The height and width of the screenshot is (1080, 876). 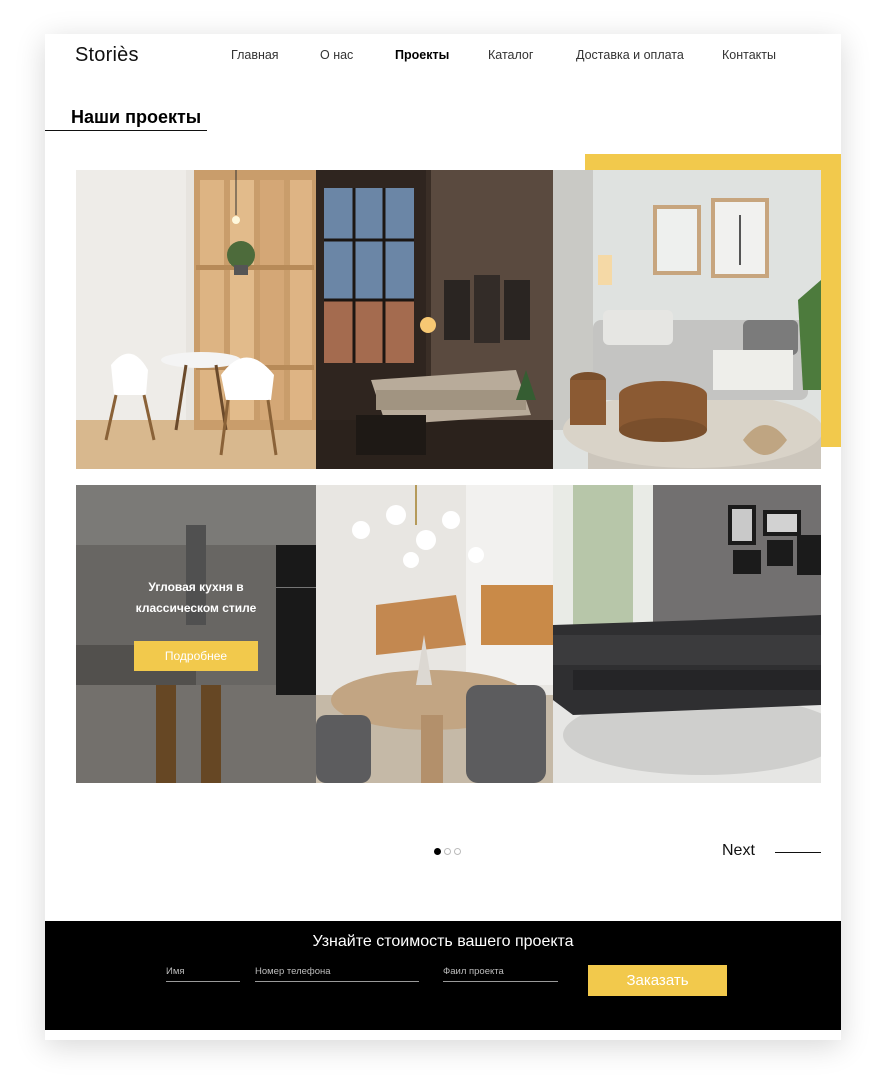 What do you see at coordinates (443, 941) in the screenshot?
I see `order-form-title: Узнайте стоимость вашего проекта` at bounding box center [443, 941].